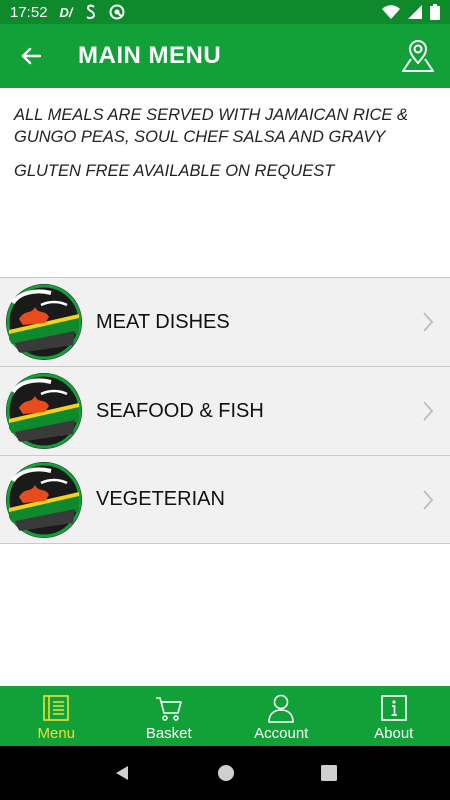 The image size is (450, 800). I want to click on map-location-icon, so click(418, 55).